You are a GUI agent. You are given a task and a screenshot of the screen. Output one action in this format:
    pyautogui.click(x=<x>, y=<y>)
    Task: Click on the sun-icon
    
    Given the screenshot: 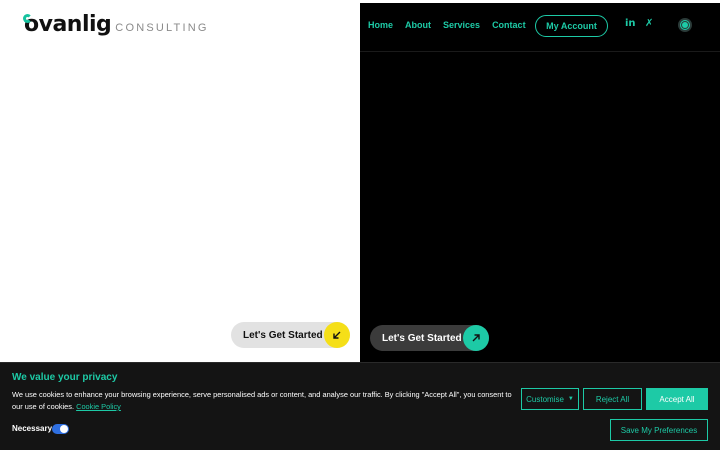 What is the action you would take?
    pyautogui.click(x=685, y=25)
    